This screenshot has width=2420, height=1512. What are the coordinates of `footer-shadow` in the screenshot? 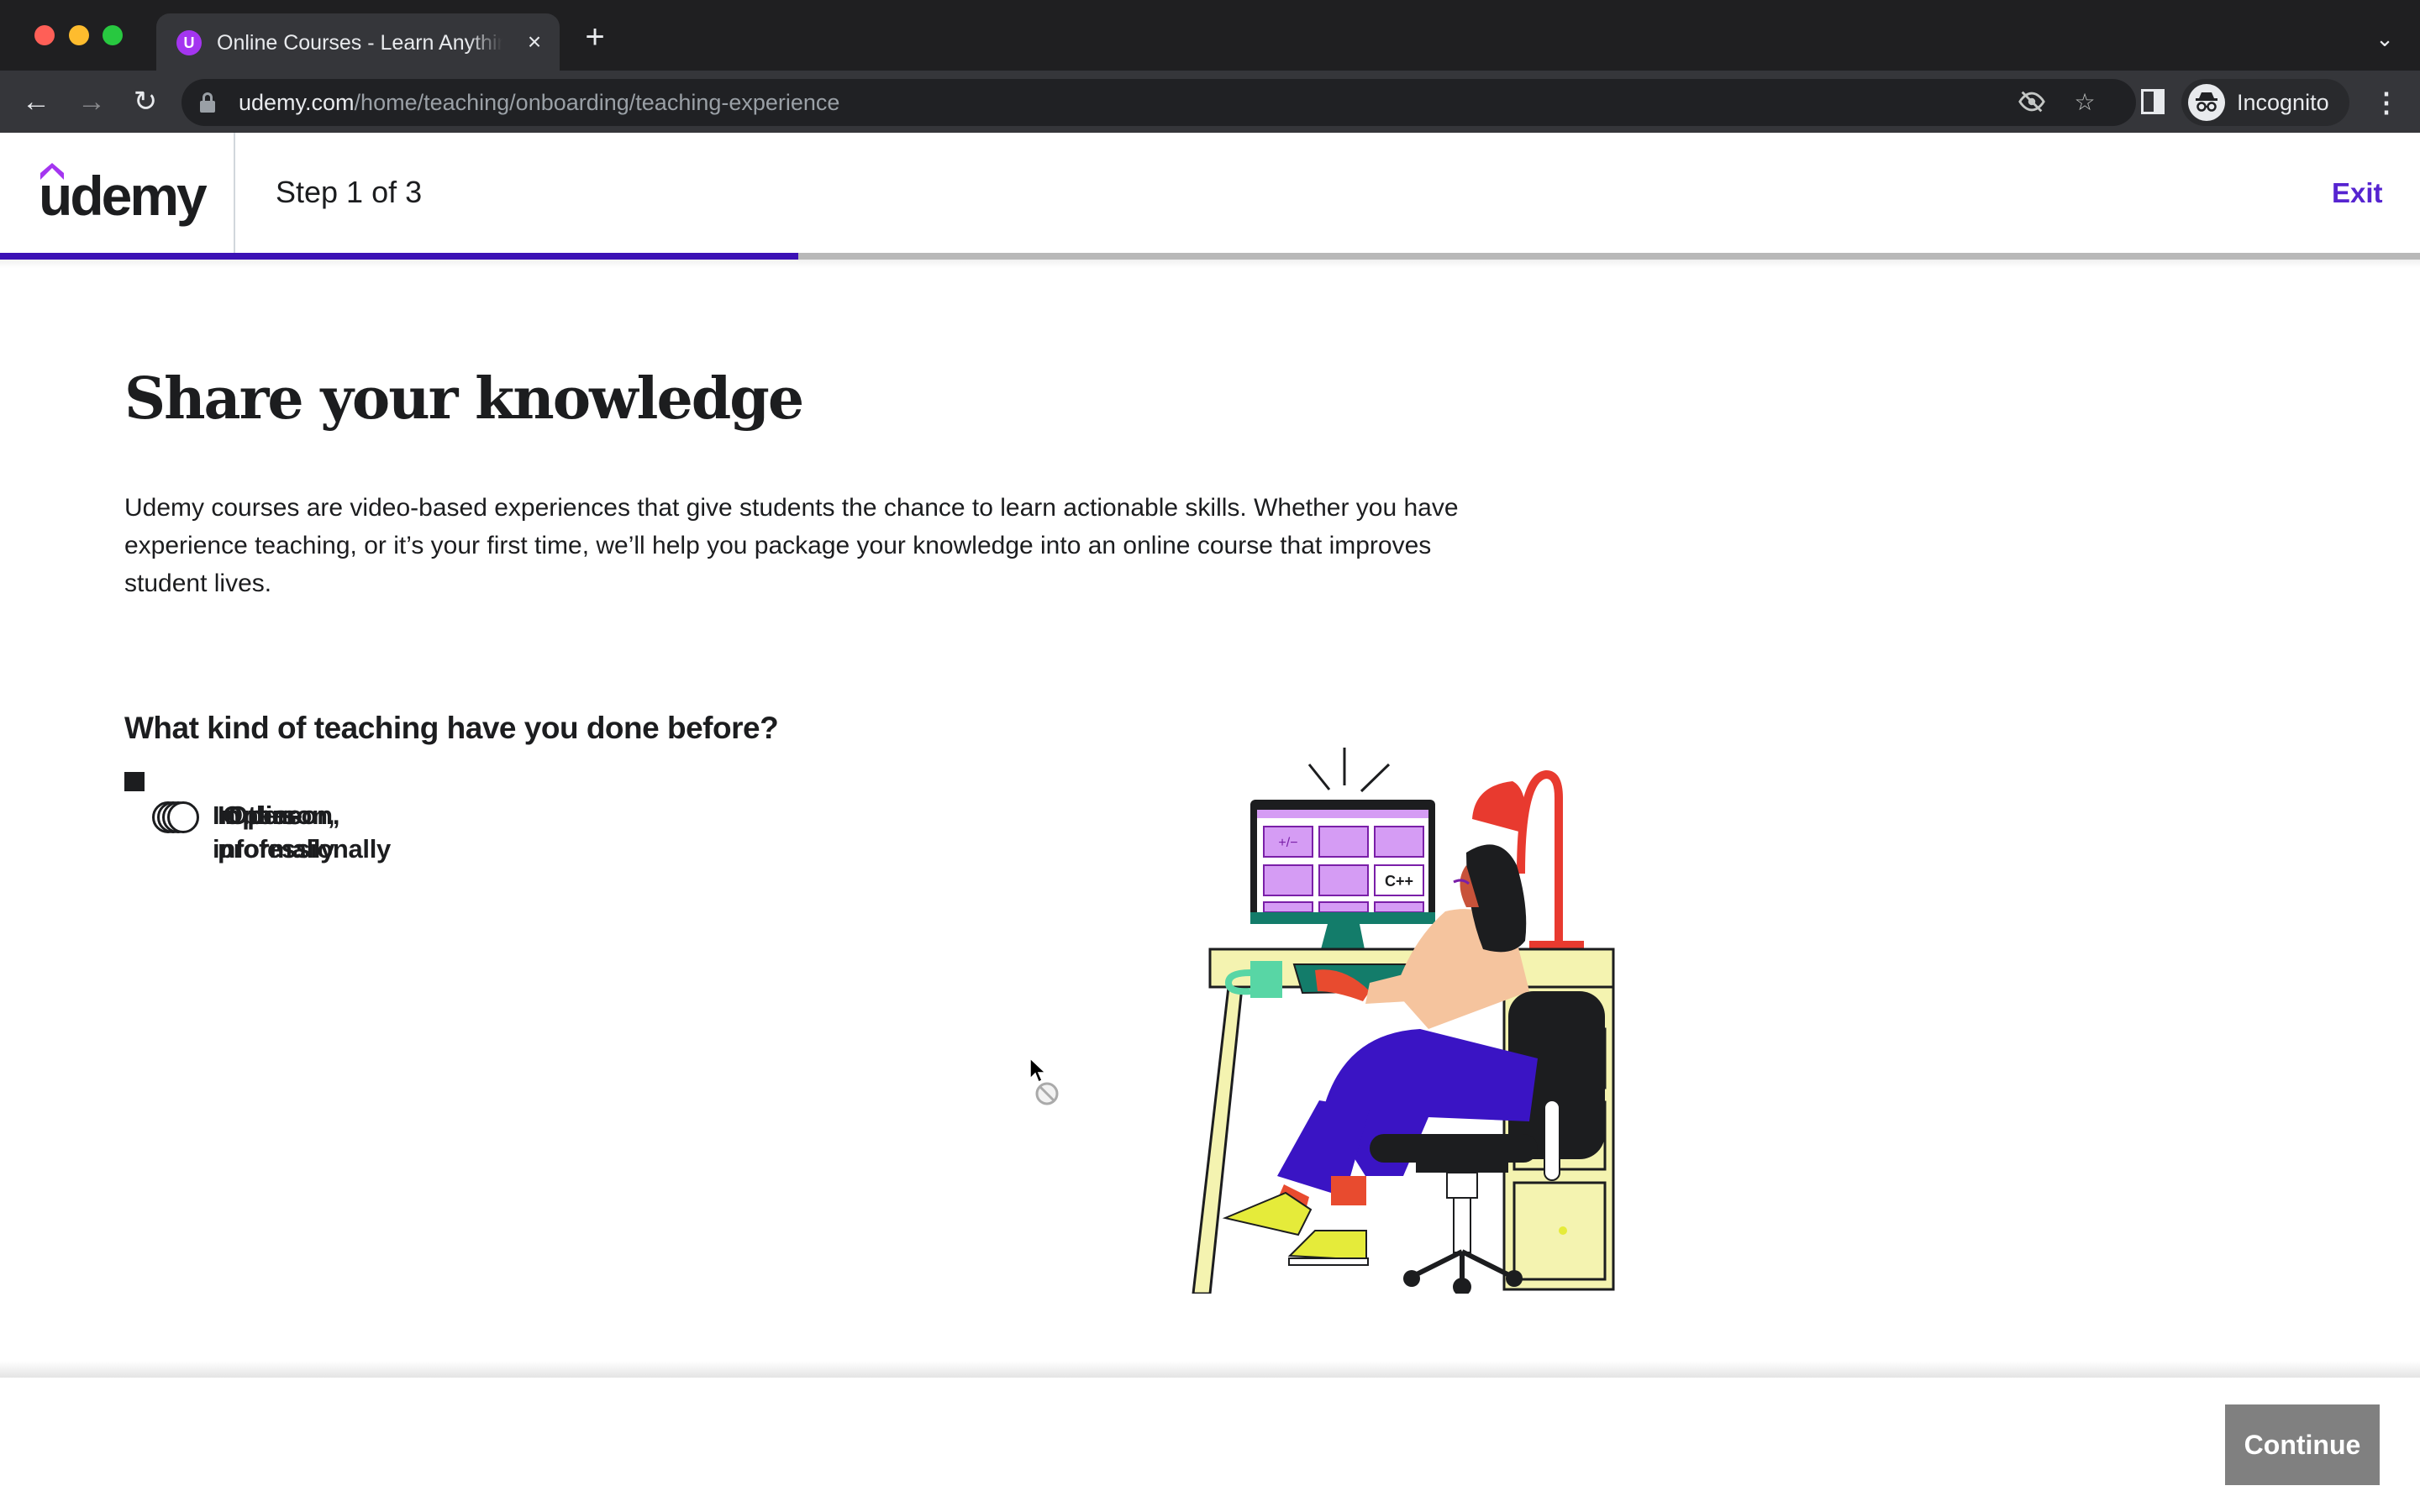 It's located at (1210, 1369).